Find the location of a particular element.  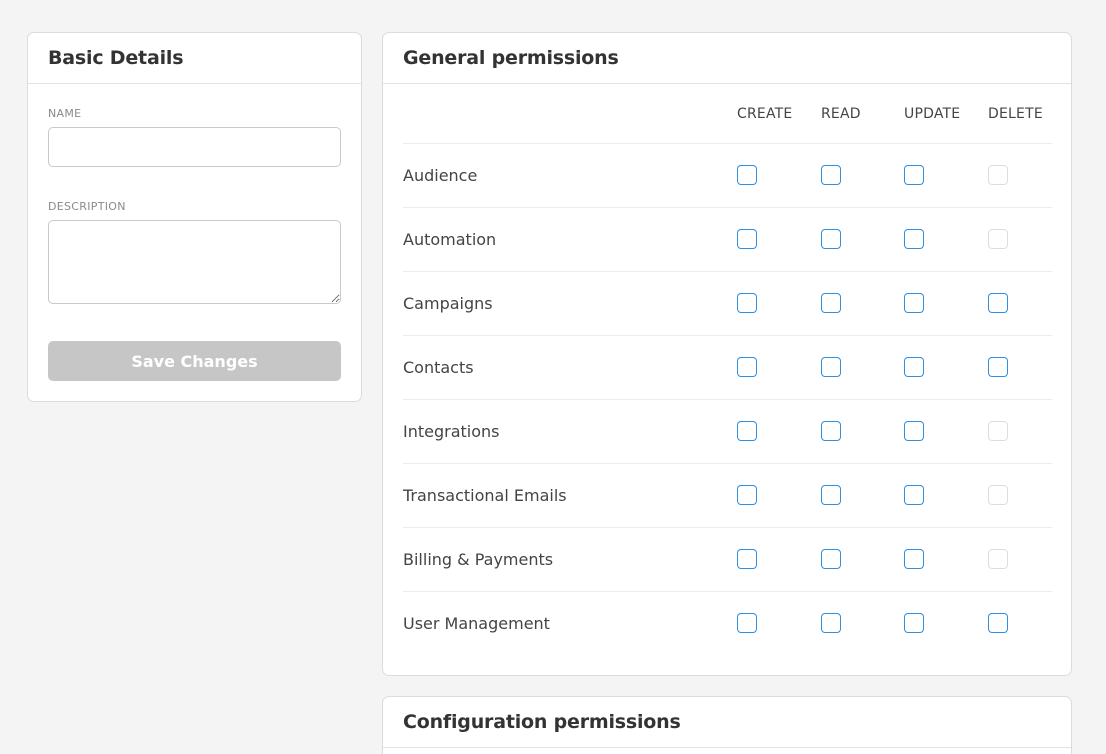

description-label: DESCRIPTION is located at coordinates (87, 206).